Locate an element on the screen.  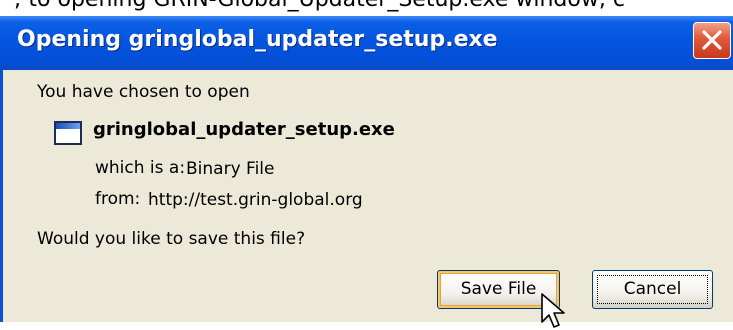
dialog-title: Opening gringlobal_updater_setup.exe is located at coordinates (257, 39).